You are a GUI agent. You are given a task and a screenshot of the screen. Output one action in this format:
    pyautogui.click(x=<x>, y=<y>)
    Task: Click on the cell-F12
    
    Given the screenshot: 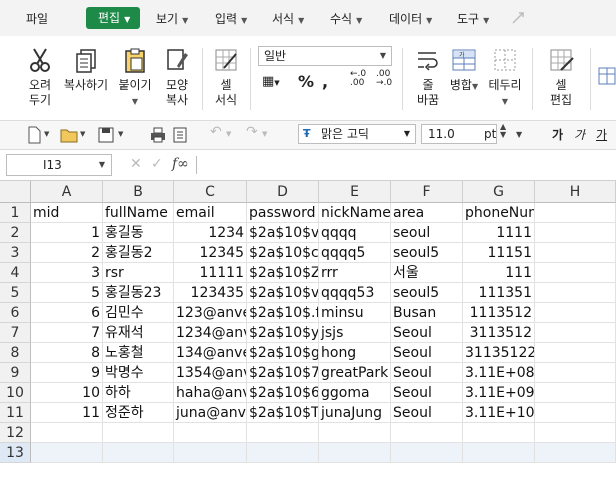 What is the action you would take?
    pyautogui.click(x=427, y=433)
    